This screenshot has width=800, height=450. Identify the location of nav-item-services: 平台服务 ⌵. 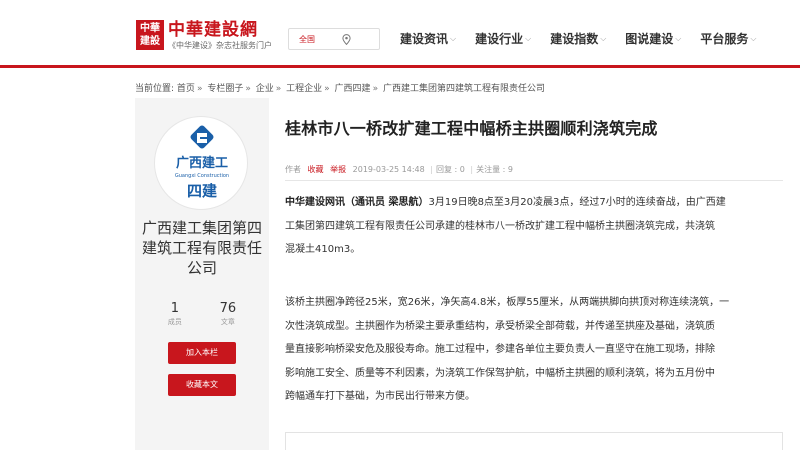
(728, 38).